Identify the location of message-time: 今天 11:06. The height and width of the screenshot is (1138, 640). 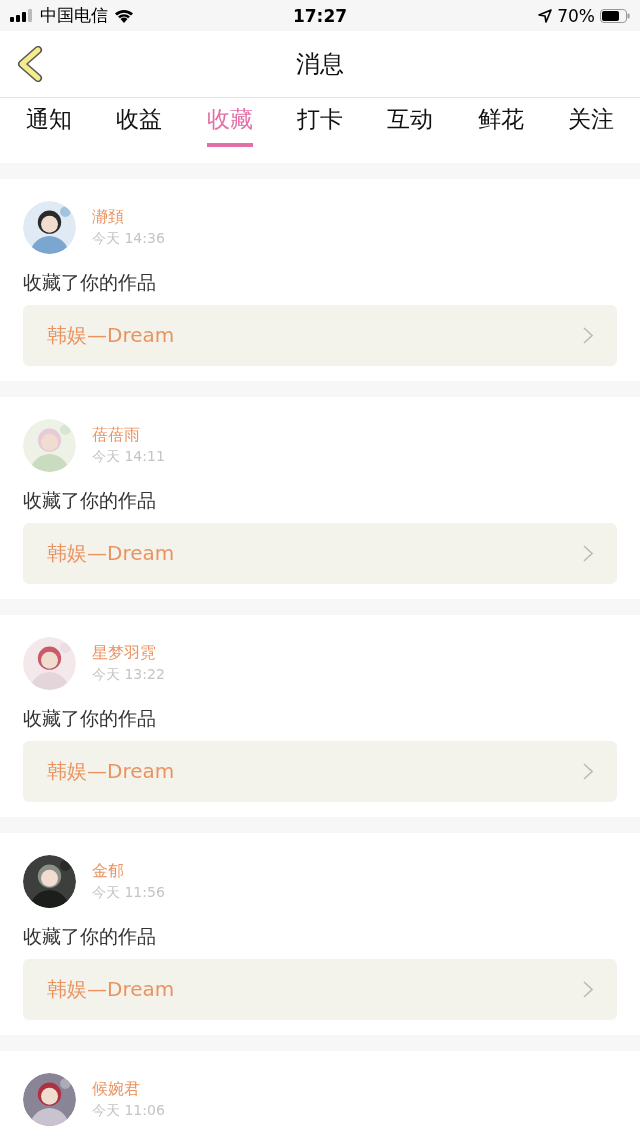
(128, 1111).